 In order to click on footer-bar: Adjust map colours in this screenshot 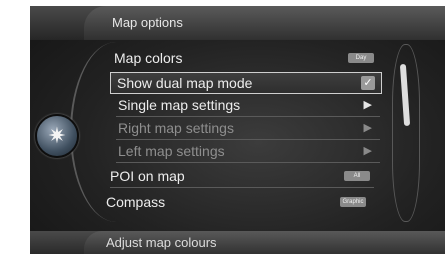, I will do `click(237, 242)`.